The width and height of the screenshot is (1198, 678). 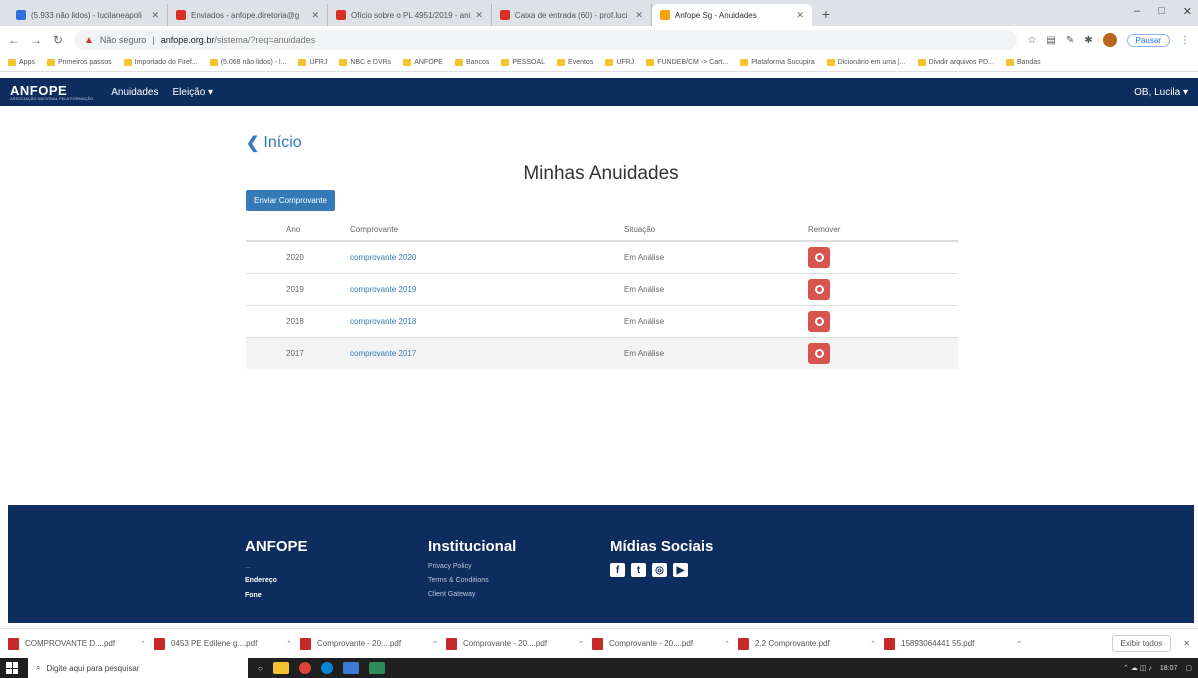 What do you see at coordinates (1031, 40) in the screenshot?
I see `star-icon: ☆` at bounding box center [1031, 40].